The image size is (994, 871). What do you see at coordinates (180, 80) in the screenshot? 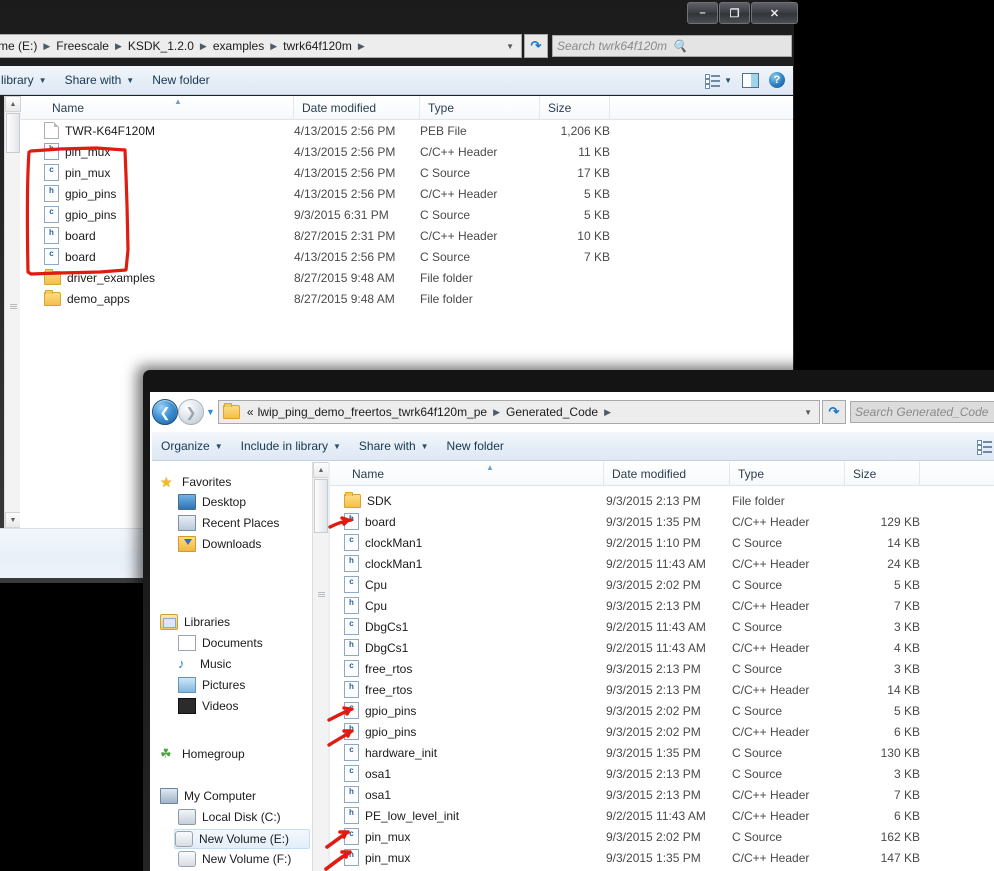
I see `cmd-new-folder: New folder` at bounding box center [180, 80].